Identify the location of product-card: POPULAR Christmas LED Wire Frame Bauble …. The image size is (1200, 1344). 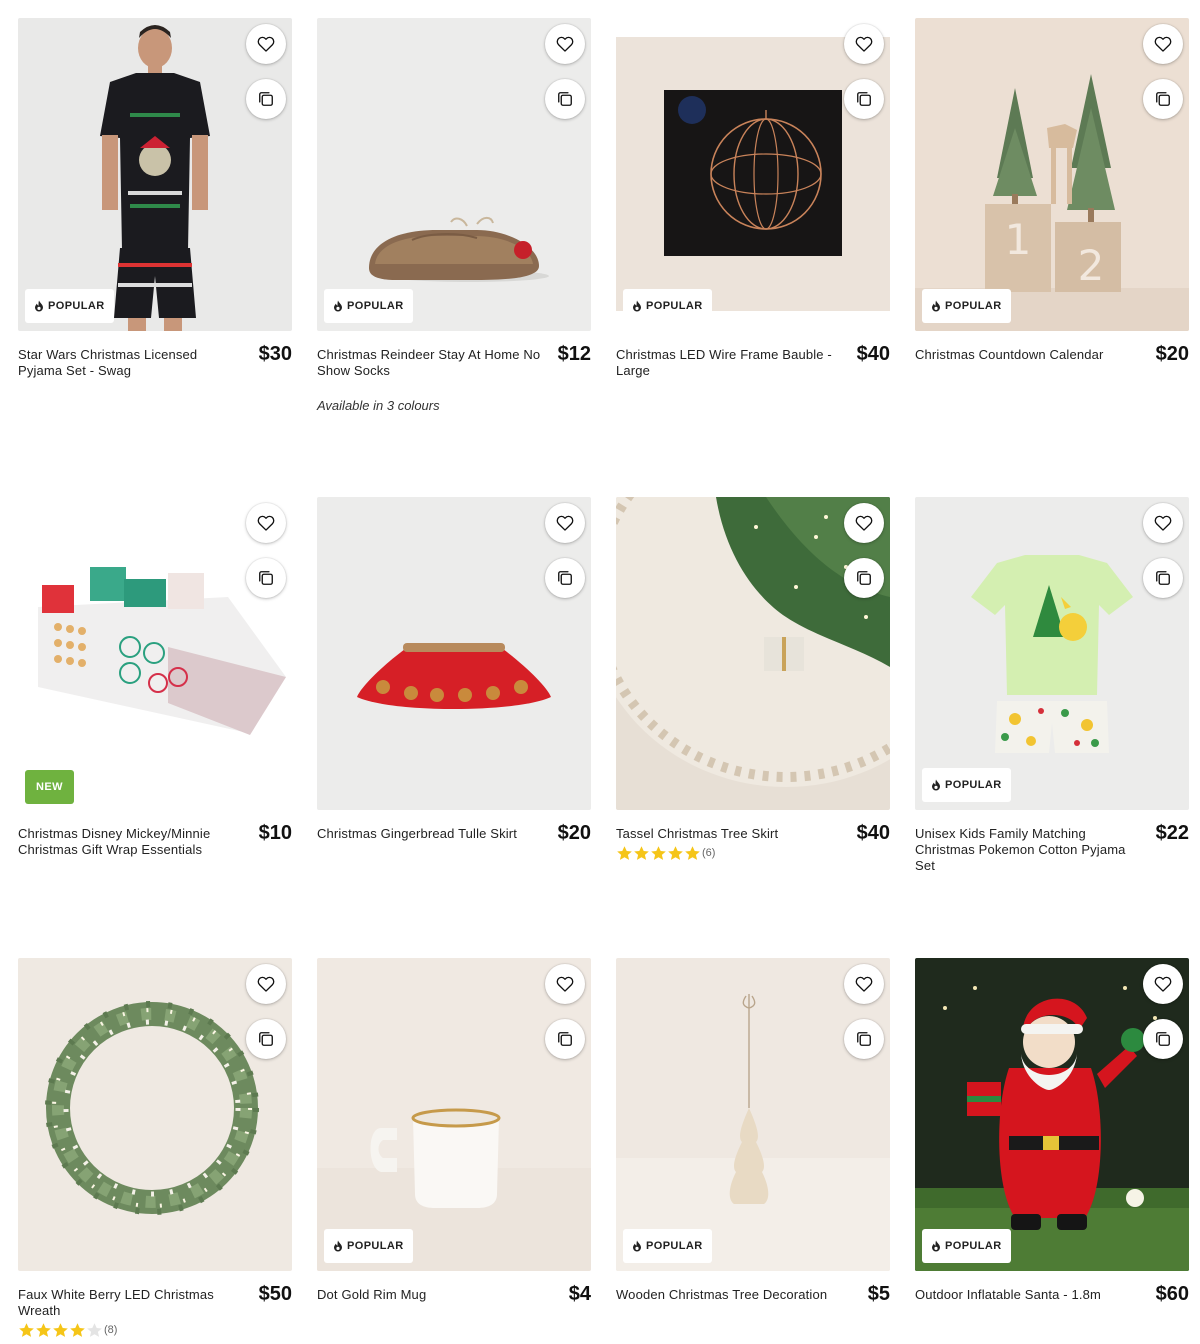
(753, 198).